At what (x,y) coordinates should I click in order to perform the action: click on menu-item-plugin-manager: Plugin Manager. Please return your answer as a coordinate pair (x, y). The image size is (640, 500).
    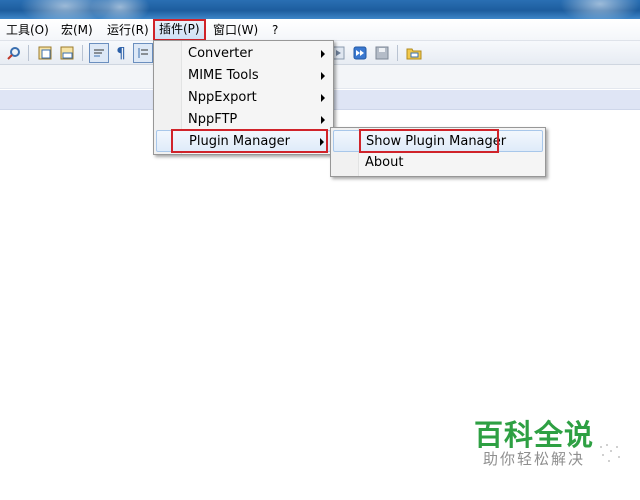
    Looking at the image, I should click on (243, 141).